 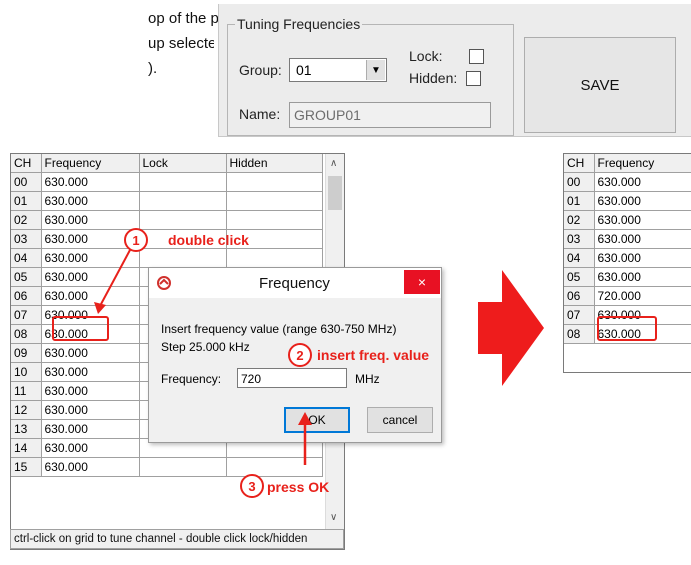 What do you see at coordinates (298, 487) in the screenshot?
I see `step3-label: press OK` at bounding box center [298, 487].